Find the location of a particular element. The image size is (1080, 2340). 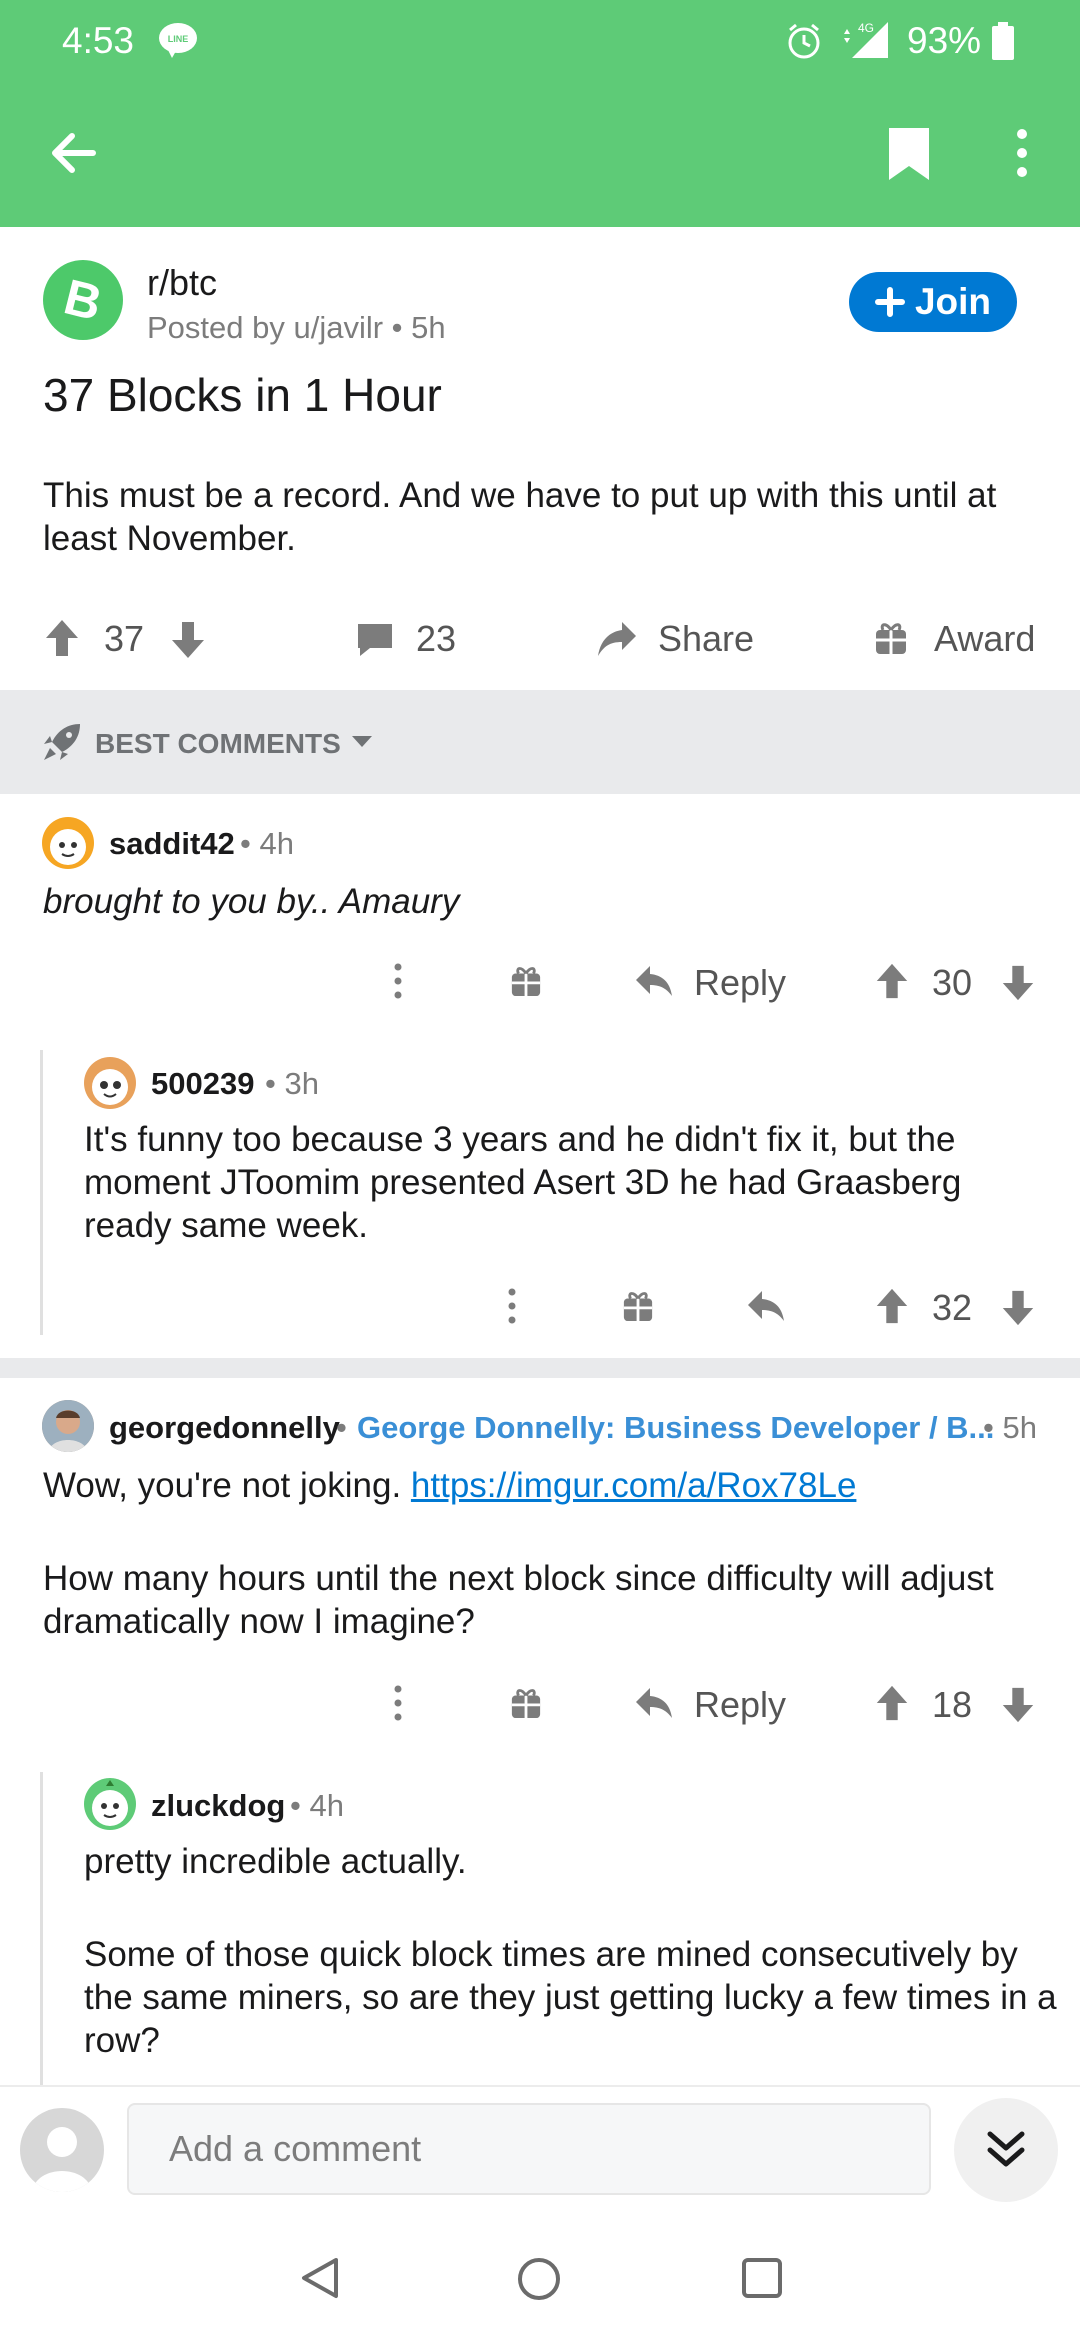

battery-icon is located at coordinates (1003, 43).